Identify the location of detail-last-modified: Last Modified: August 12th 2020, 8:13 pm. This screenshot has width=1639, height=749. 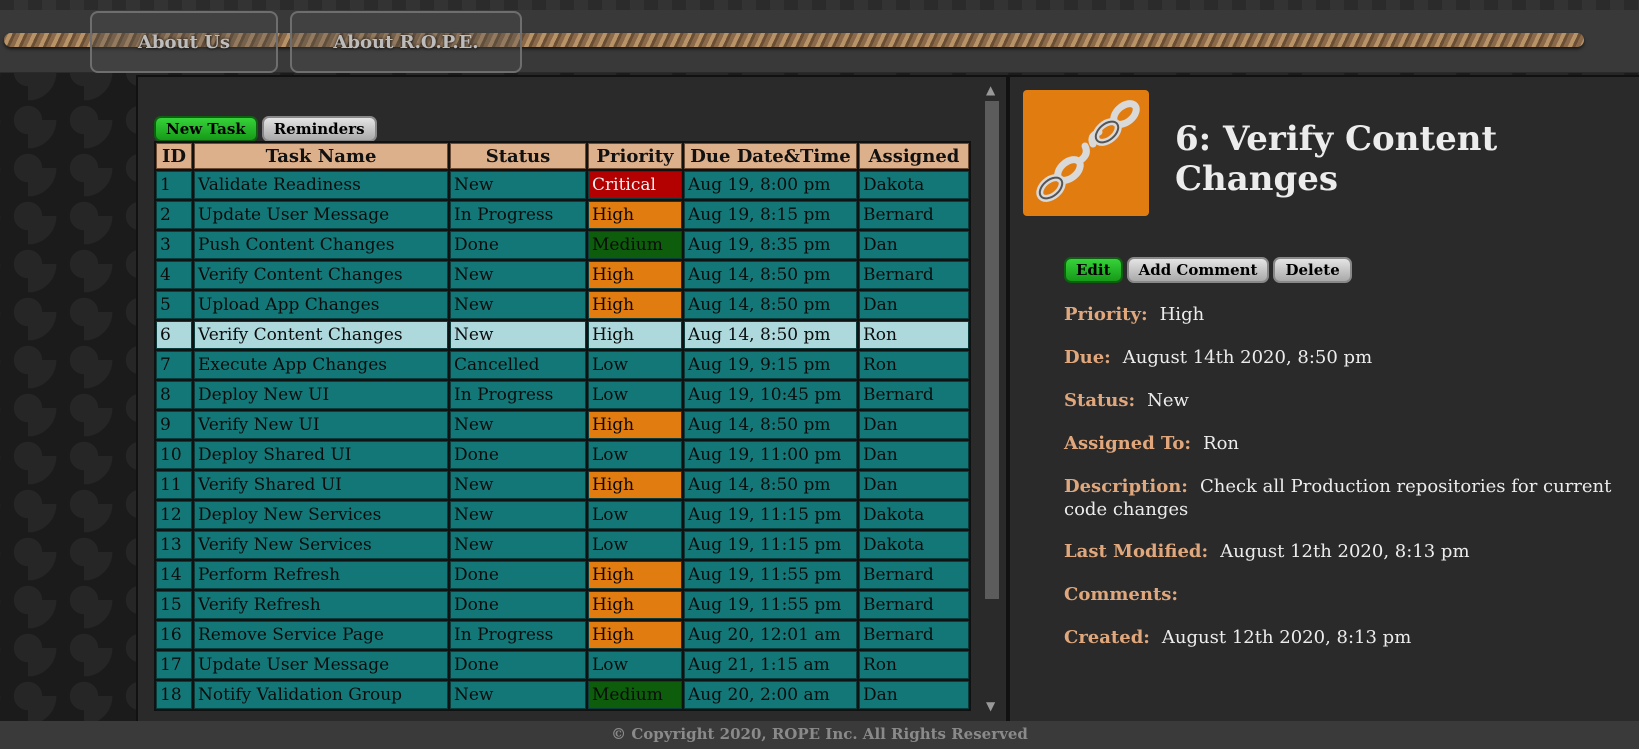
(1344, 551).